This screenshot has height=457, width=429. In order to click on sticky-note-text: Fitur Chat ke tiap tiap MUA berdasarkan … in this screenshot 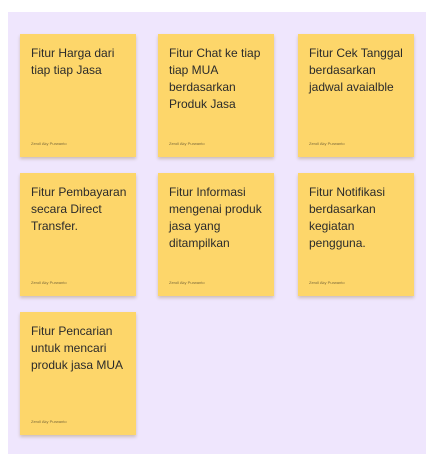, I will do `click(215, 78)`.